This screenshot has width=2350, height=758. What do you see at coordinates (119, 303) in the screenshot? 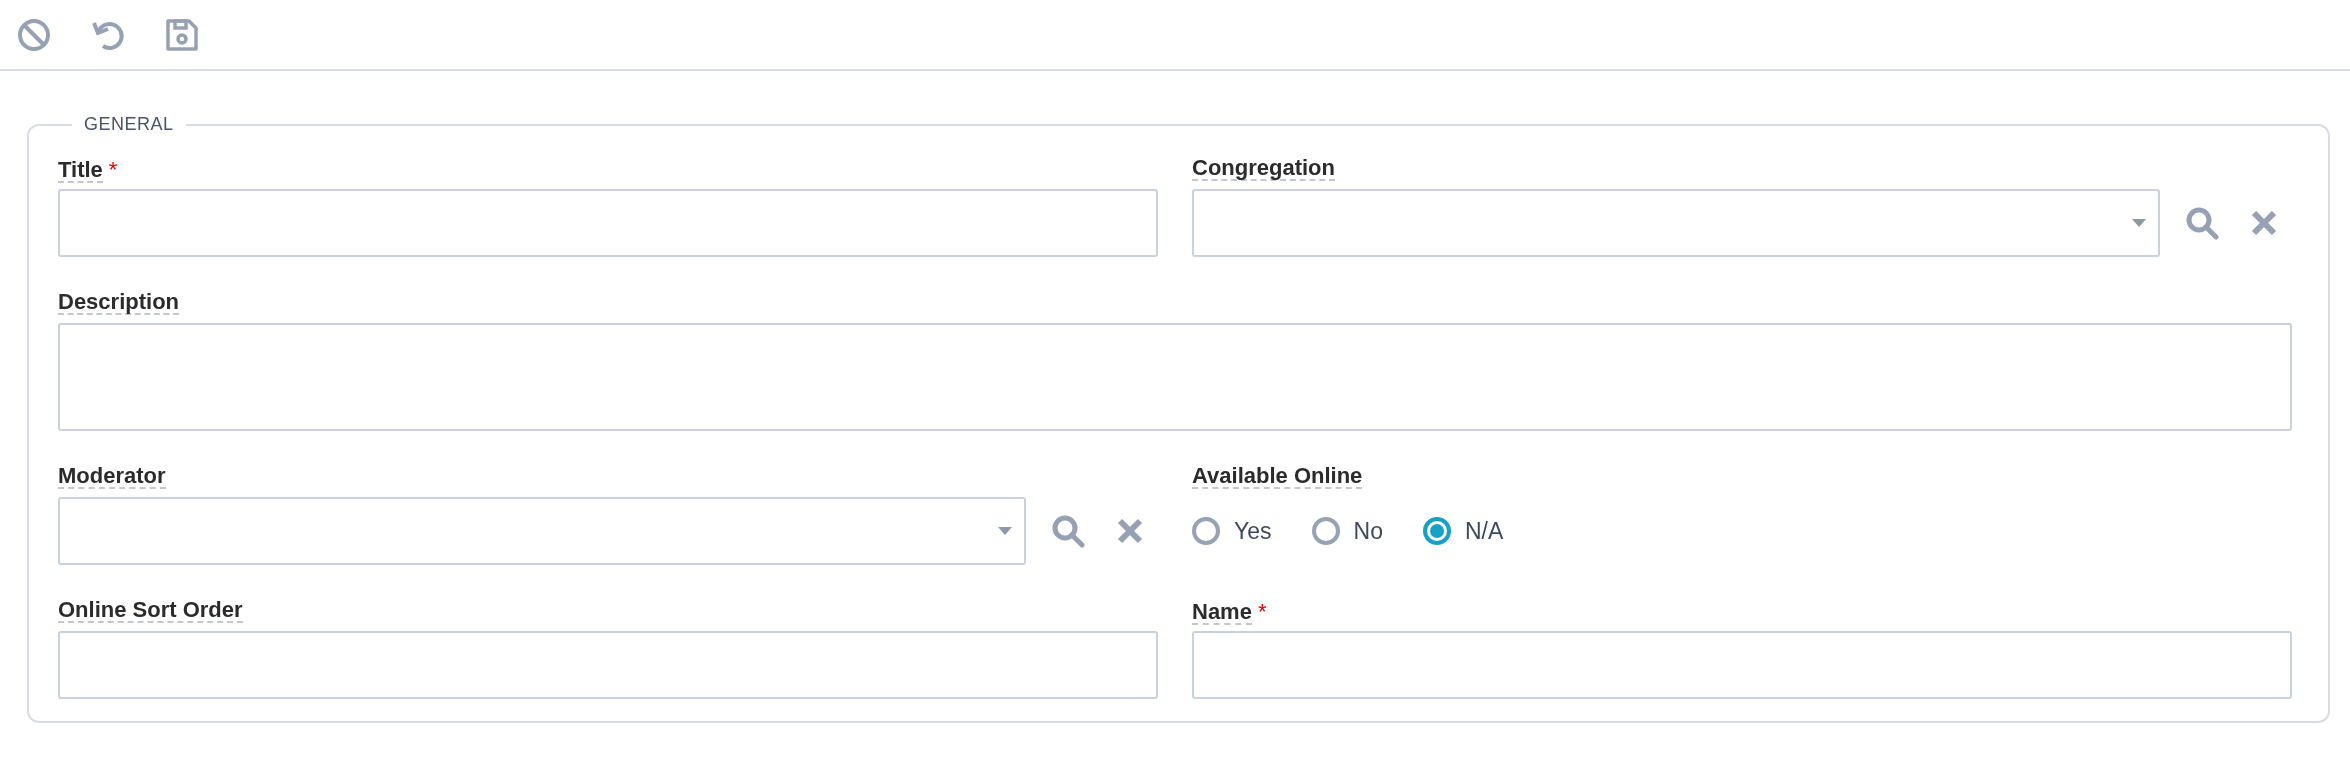
I see `field-label: Description` at bounding box center [119, 303].